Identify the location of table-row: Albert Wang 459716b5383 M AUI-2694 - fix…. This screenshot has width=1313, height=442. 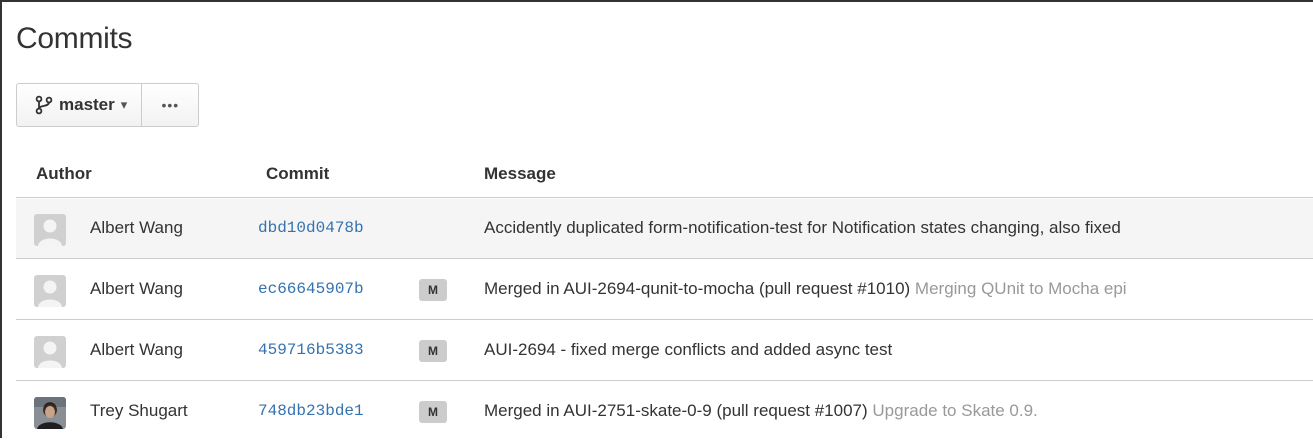
(664, 351).